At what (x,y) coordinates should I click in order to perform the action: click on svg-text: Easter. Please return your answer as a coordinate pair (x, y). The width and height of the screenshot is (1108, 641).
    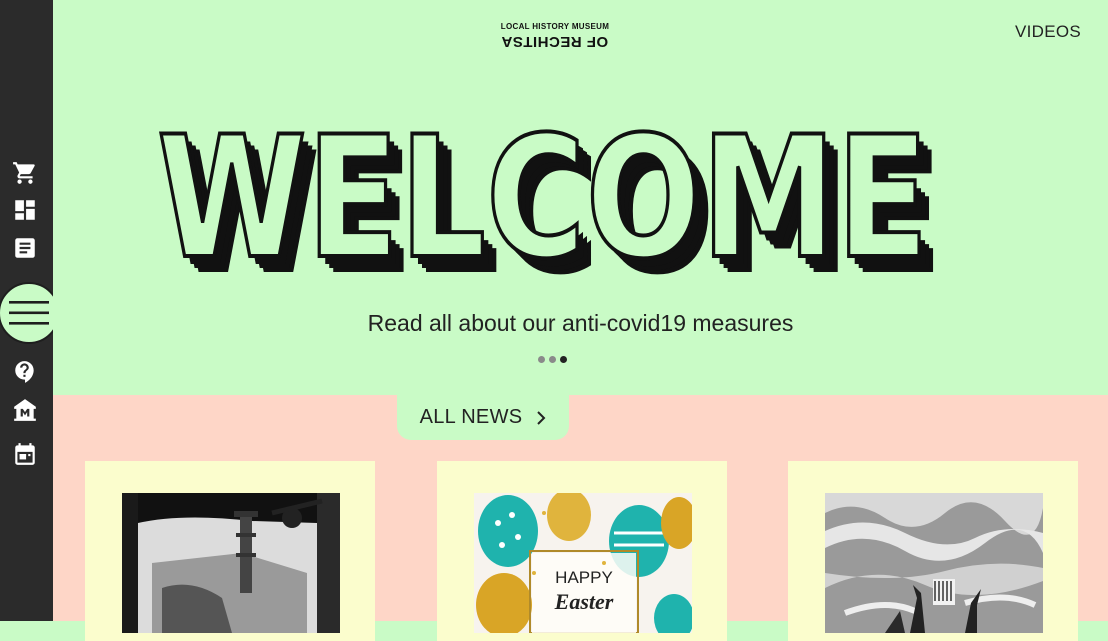
    Looking at the image, I should click on (584, 601).